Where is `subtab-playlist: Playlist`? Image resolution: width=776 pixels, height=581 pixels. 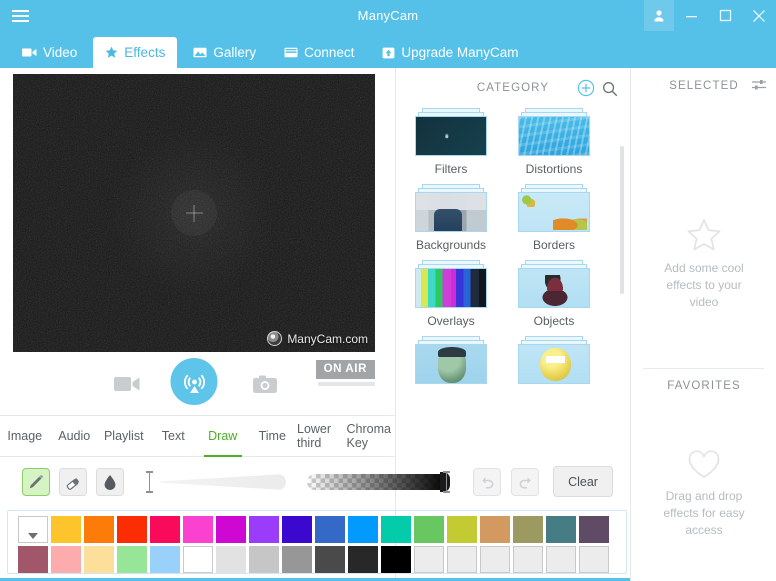 subtab-playlist: Playlist is located at coordinates (124, 436).